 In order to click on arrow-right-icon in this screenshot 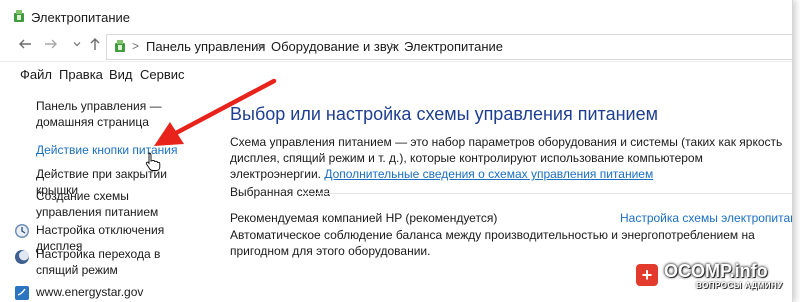, I will do `click(51, 44)`.